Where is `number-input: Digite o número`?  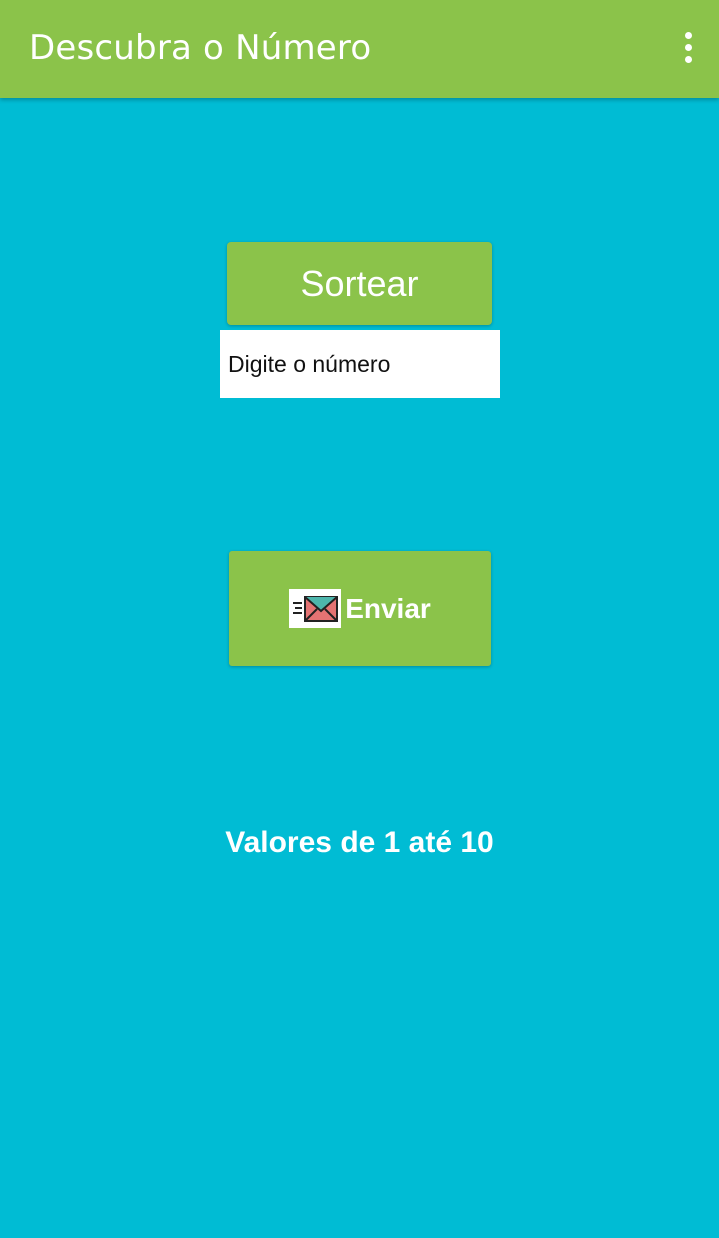
number-input: Digite o número is located at coordinates (360, 364).